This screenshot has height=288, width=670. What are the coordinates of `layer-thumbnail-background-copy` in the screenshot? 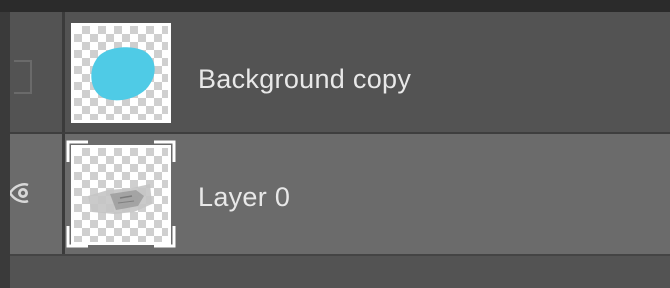 It's located at (121, 73).